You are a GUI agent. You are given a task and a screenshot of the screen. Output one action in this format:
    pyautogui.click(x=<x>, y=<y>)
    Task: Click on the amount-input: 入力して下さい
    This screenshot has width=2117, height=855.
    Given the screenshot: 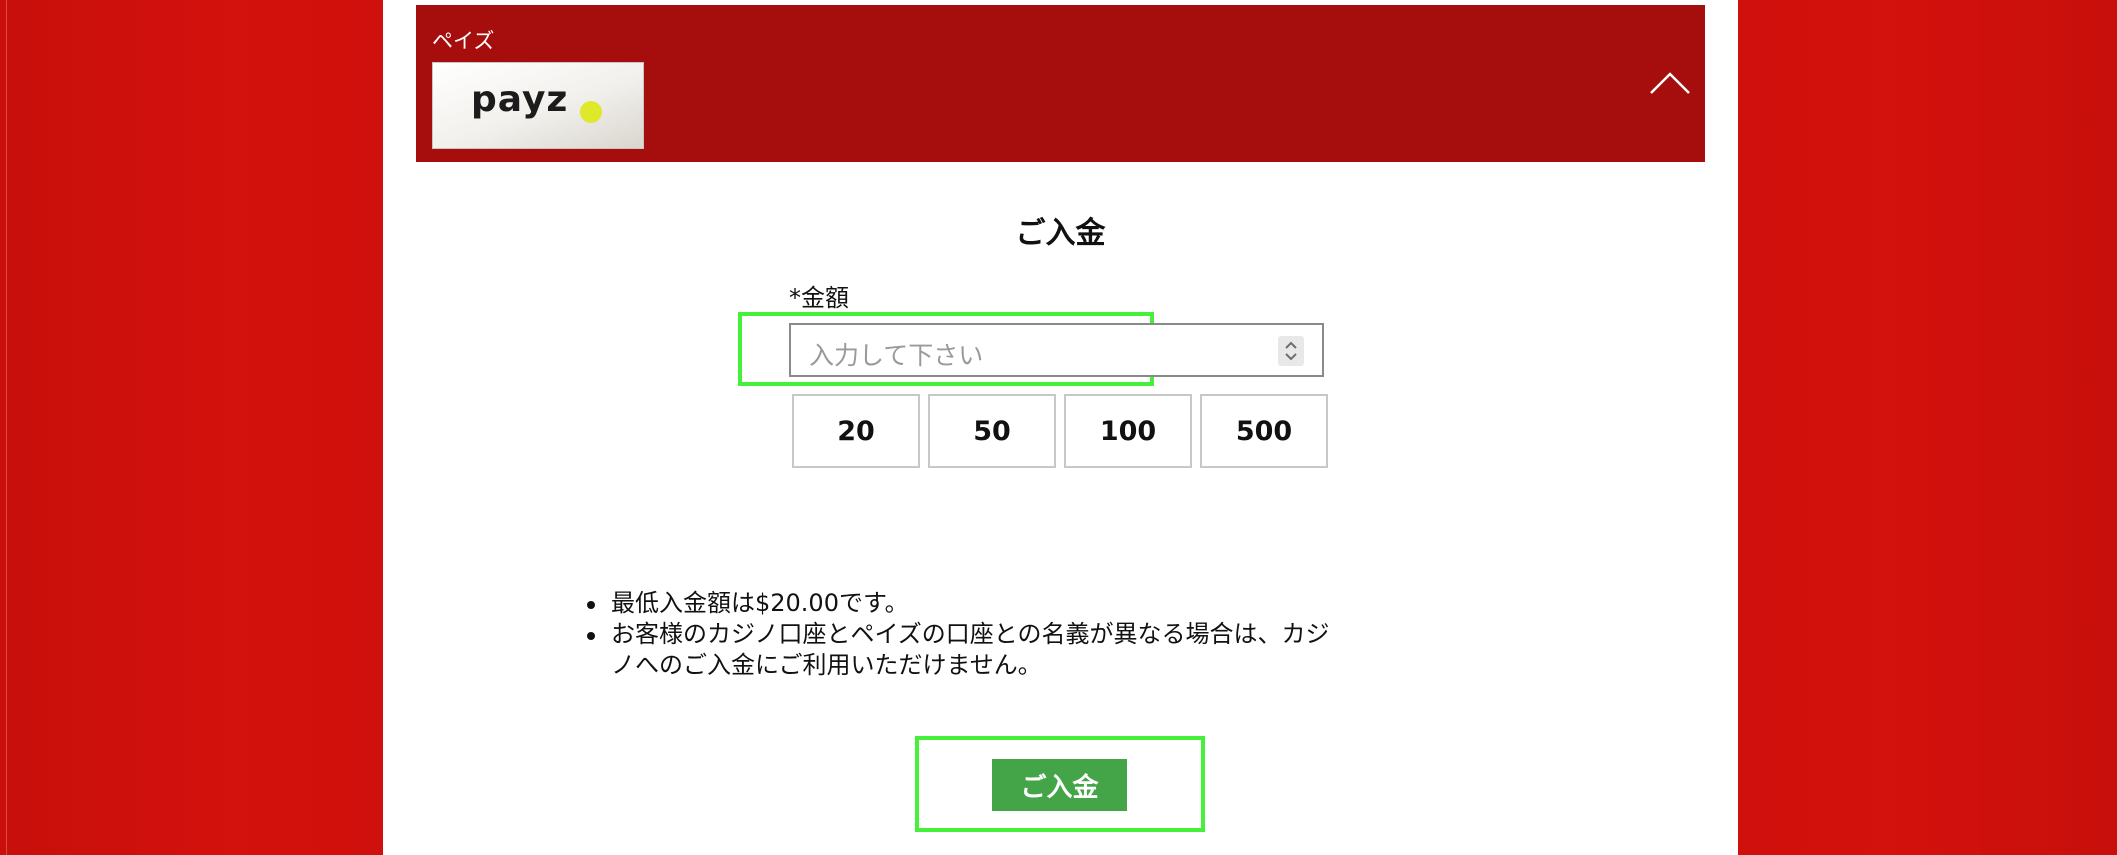 What is the action you would take?
    pyautogui.click(x=1056, y=350)
    